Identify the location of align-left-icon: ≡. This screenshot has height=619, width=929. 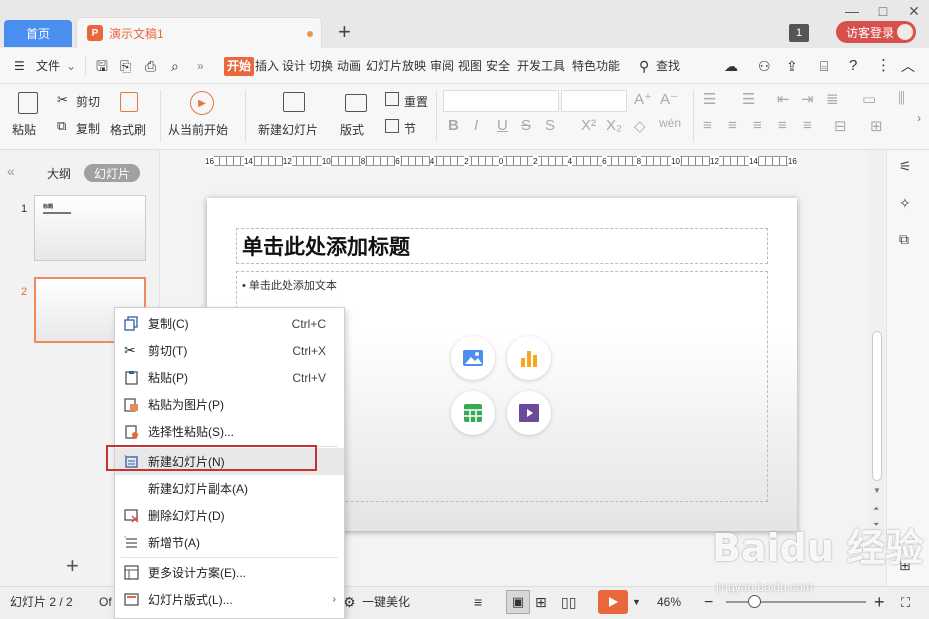
(707, 125).